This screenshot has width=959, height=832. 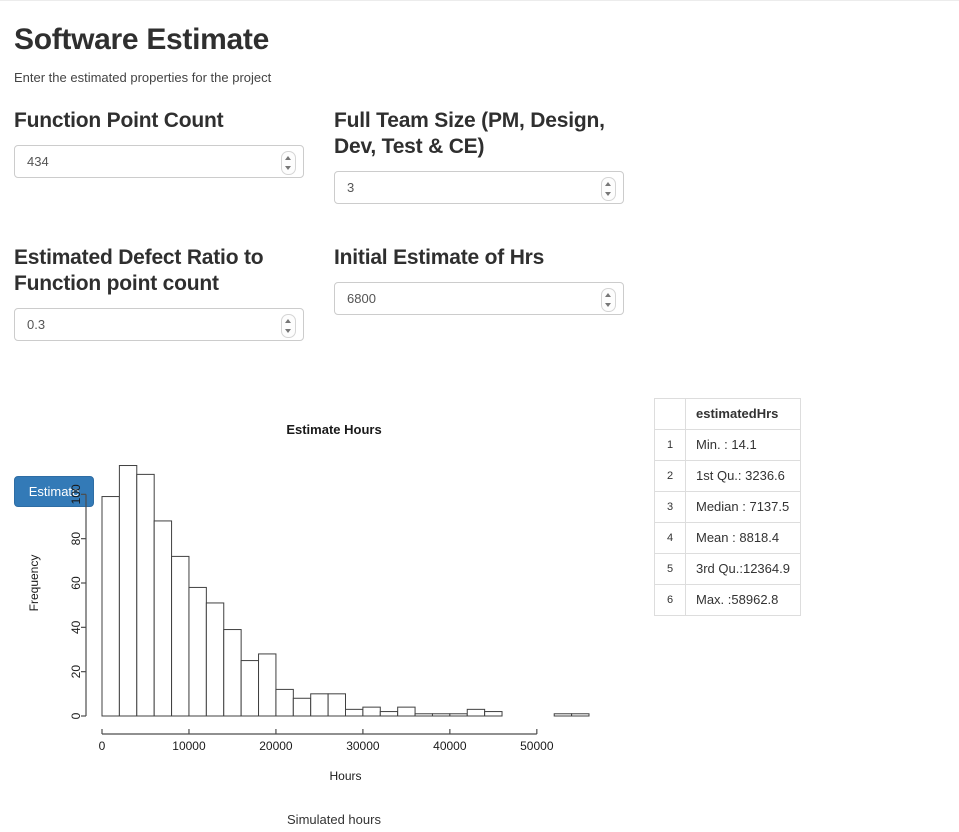 I want to click on field-function-point-count: Function Point Count 434, so click(x=164, y=143).